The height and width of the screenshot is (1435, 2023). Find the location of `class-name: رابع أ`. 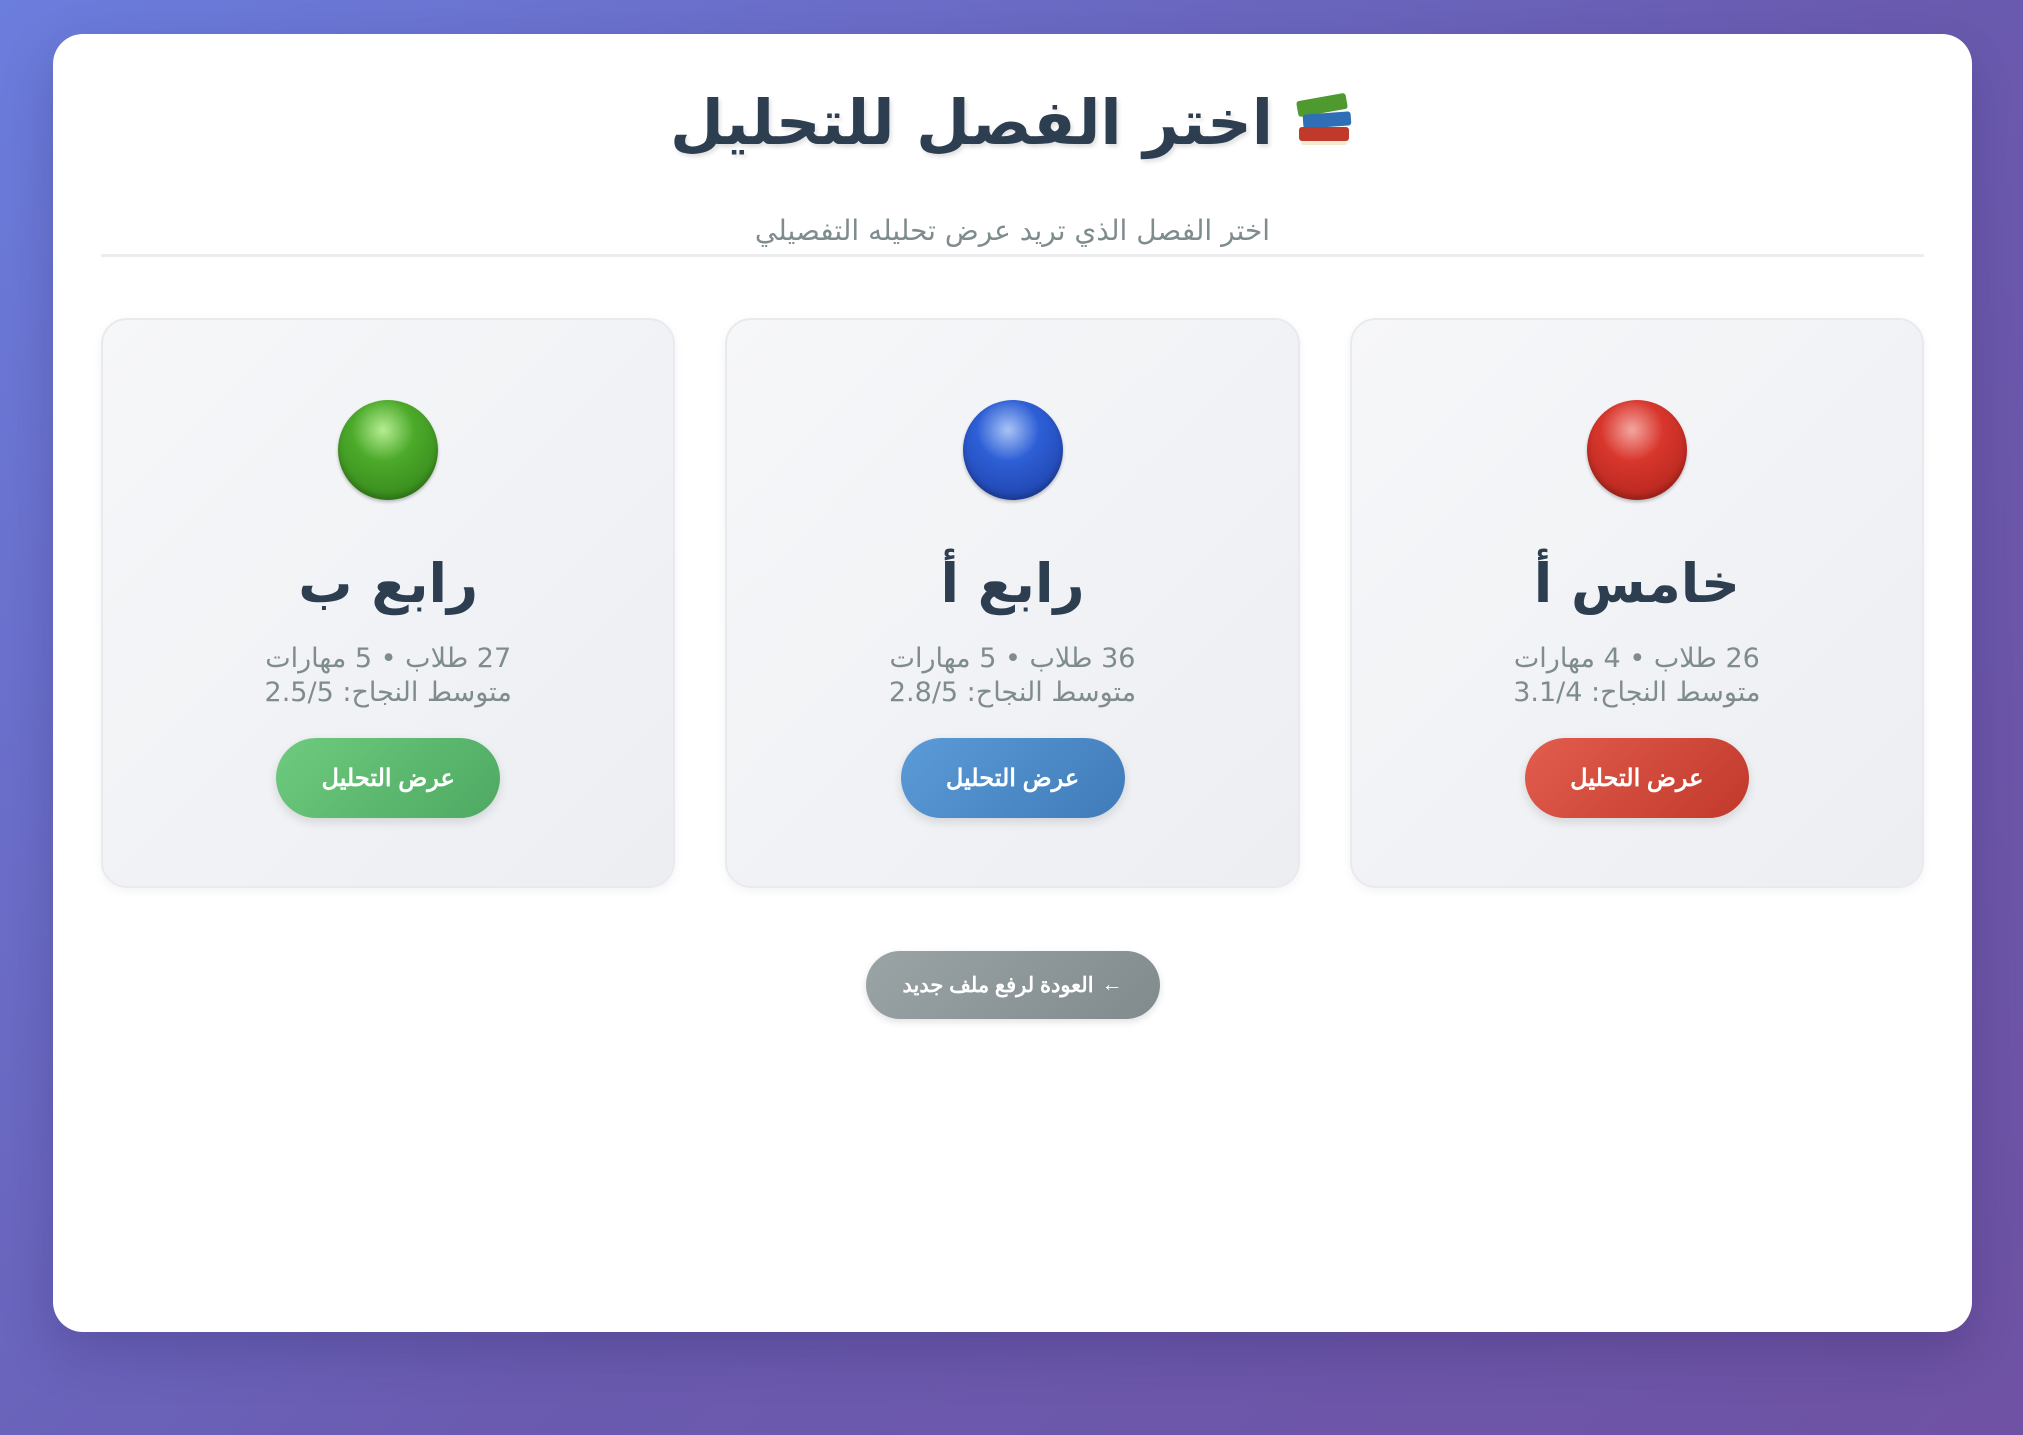

class-name: رابع أ is located at coordinates (1012, 583).